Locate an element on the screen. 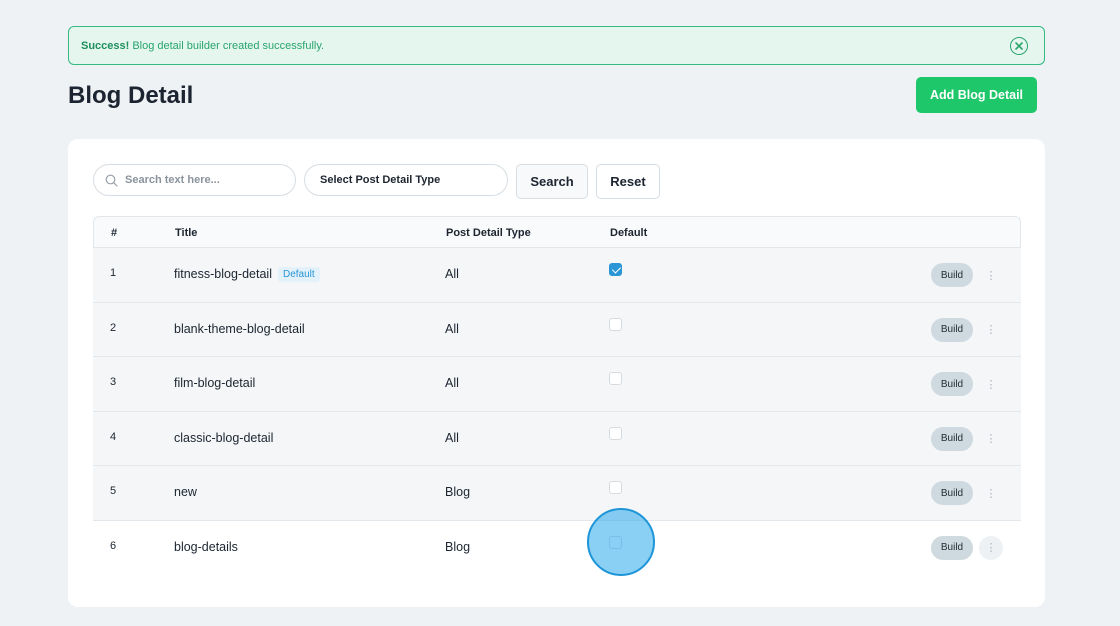 The image size is (1120, 626). row-title-text: blog-details is located at coordinates (206, 546).